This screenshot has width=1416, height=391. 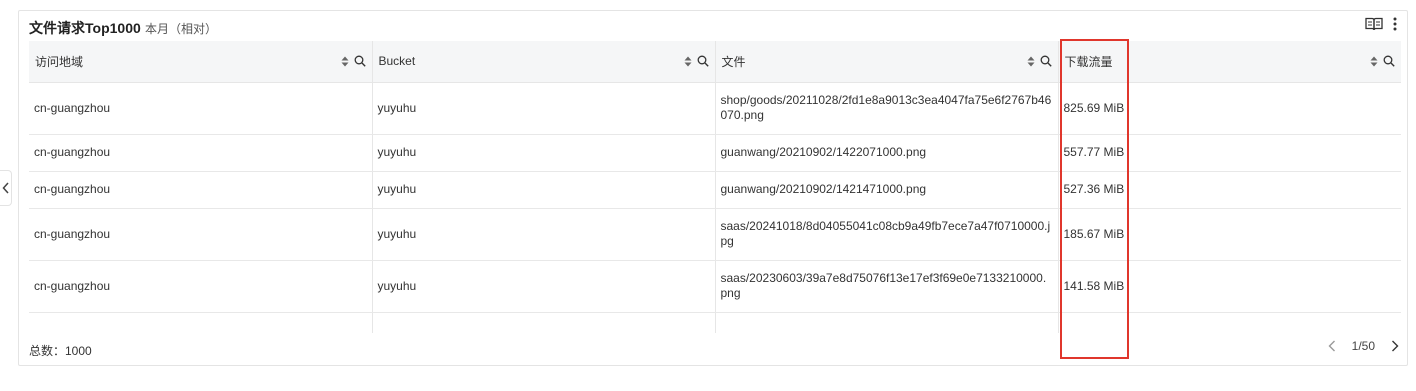 I want to click on prev-page-button, so click(x=1332, y=346).